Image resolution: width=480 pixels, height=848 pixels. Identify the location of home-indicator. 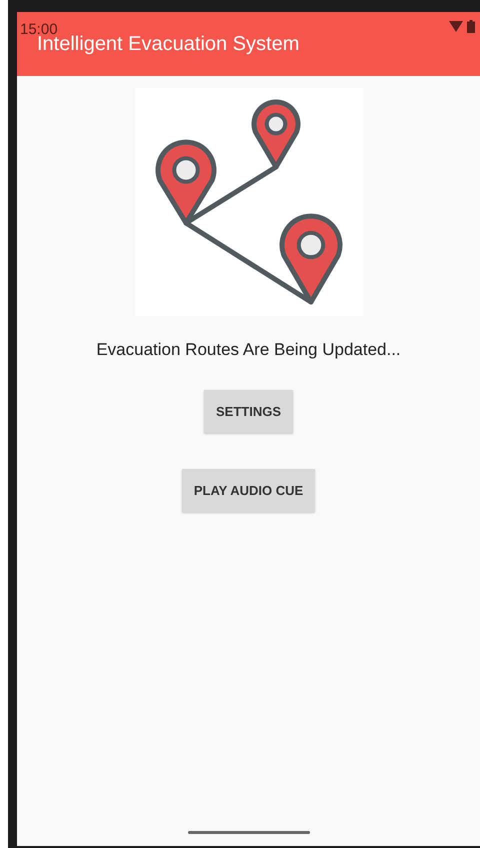
(249, 832).